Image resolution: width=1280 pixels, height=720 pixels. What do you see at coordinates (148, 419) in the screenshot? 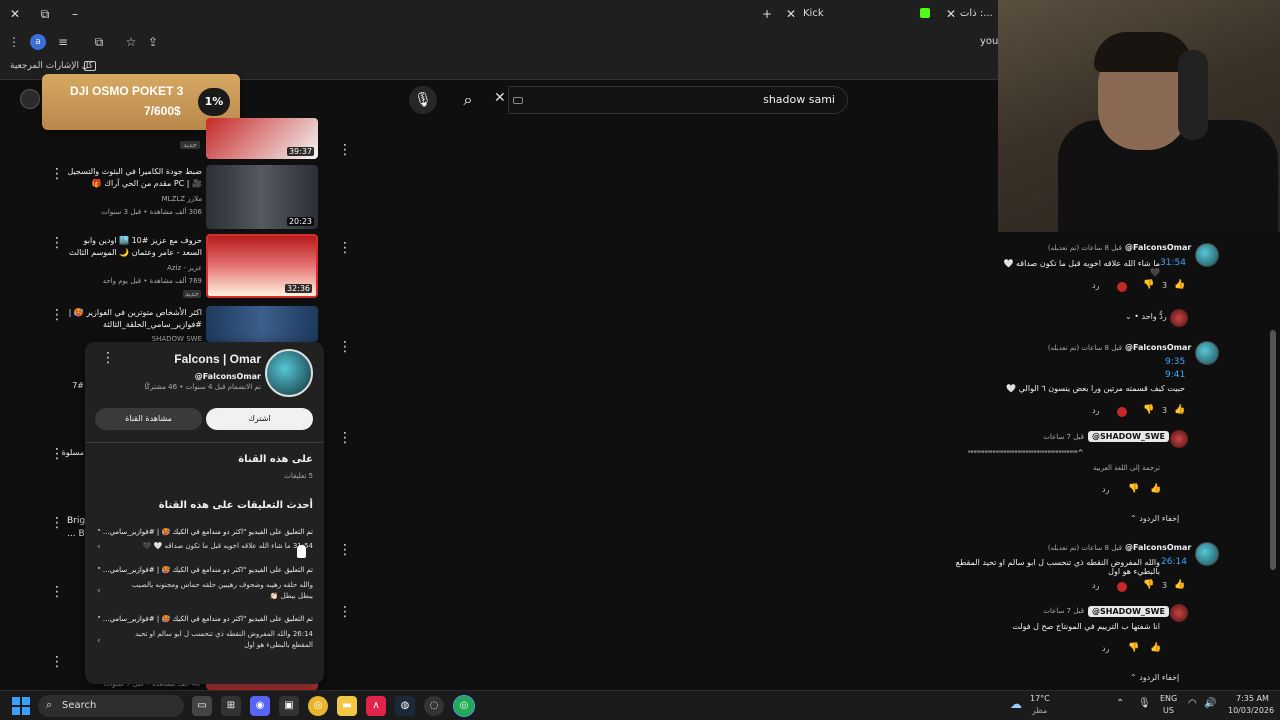
I see `view-channel-button: مشاهدة القناة` at bounding box center [148, 419].